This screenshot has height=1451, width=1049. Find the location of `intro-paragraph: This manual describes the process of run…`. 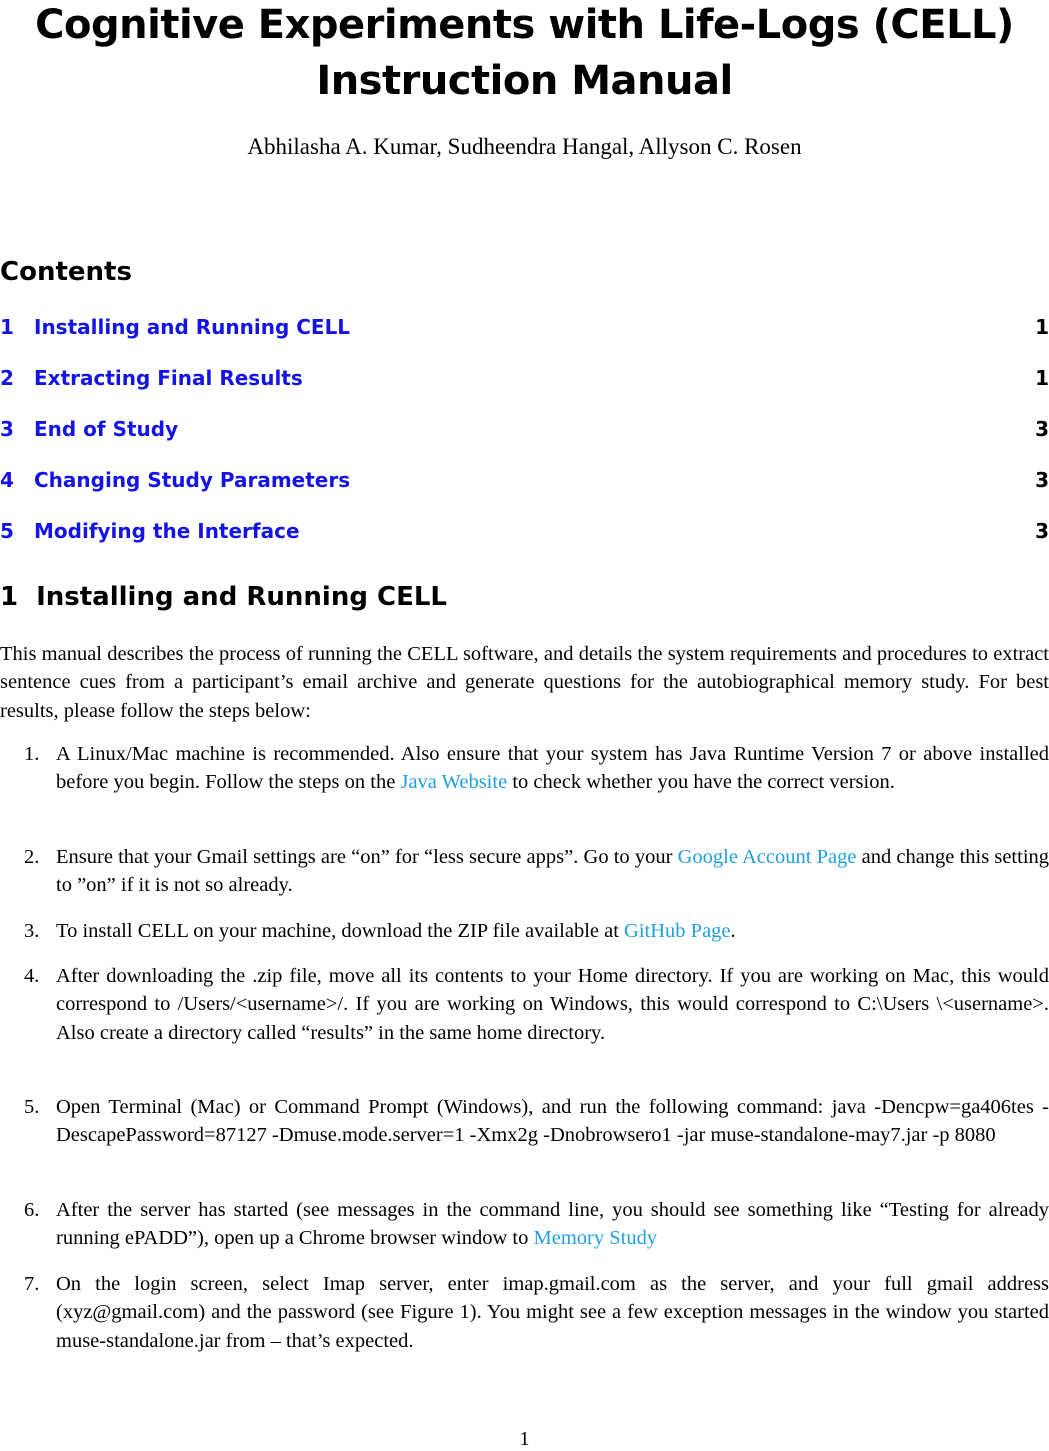

intro-paragraph: This manual describes the process of run… is located at coordinates (524, 682).